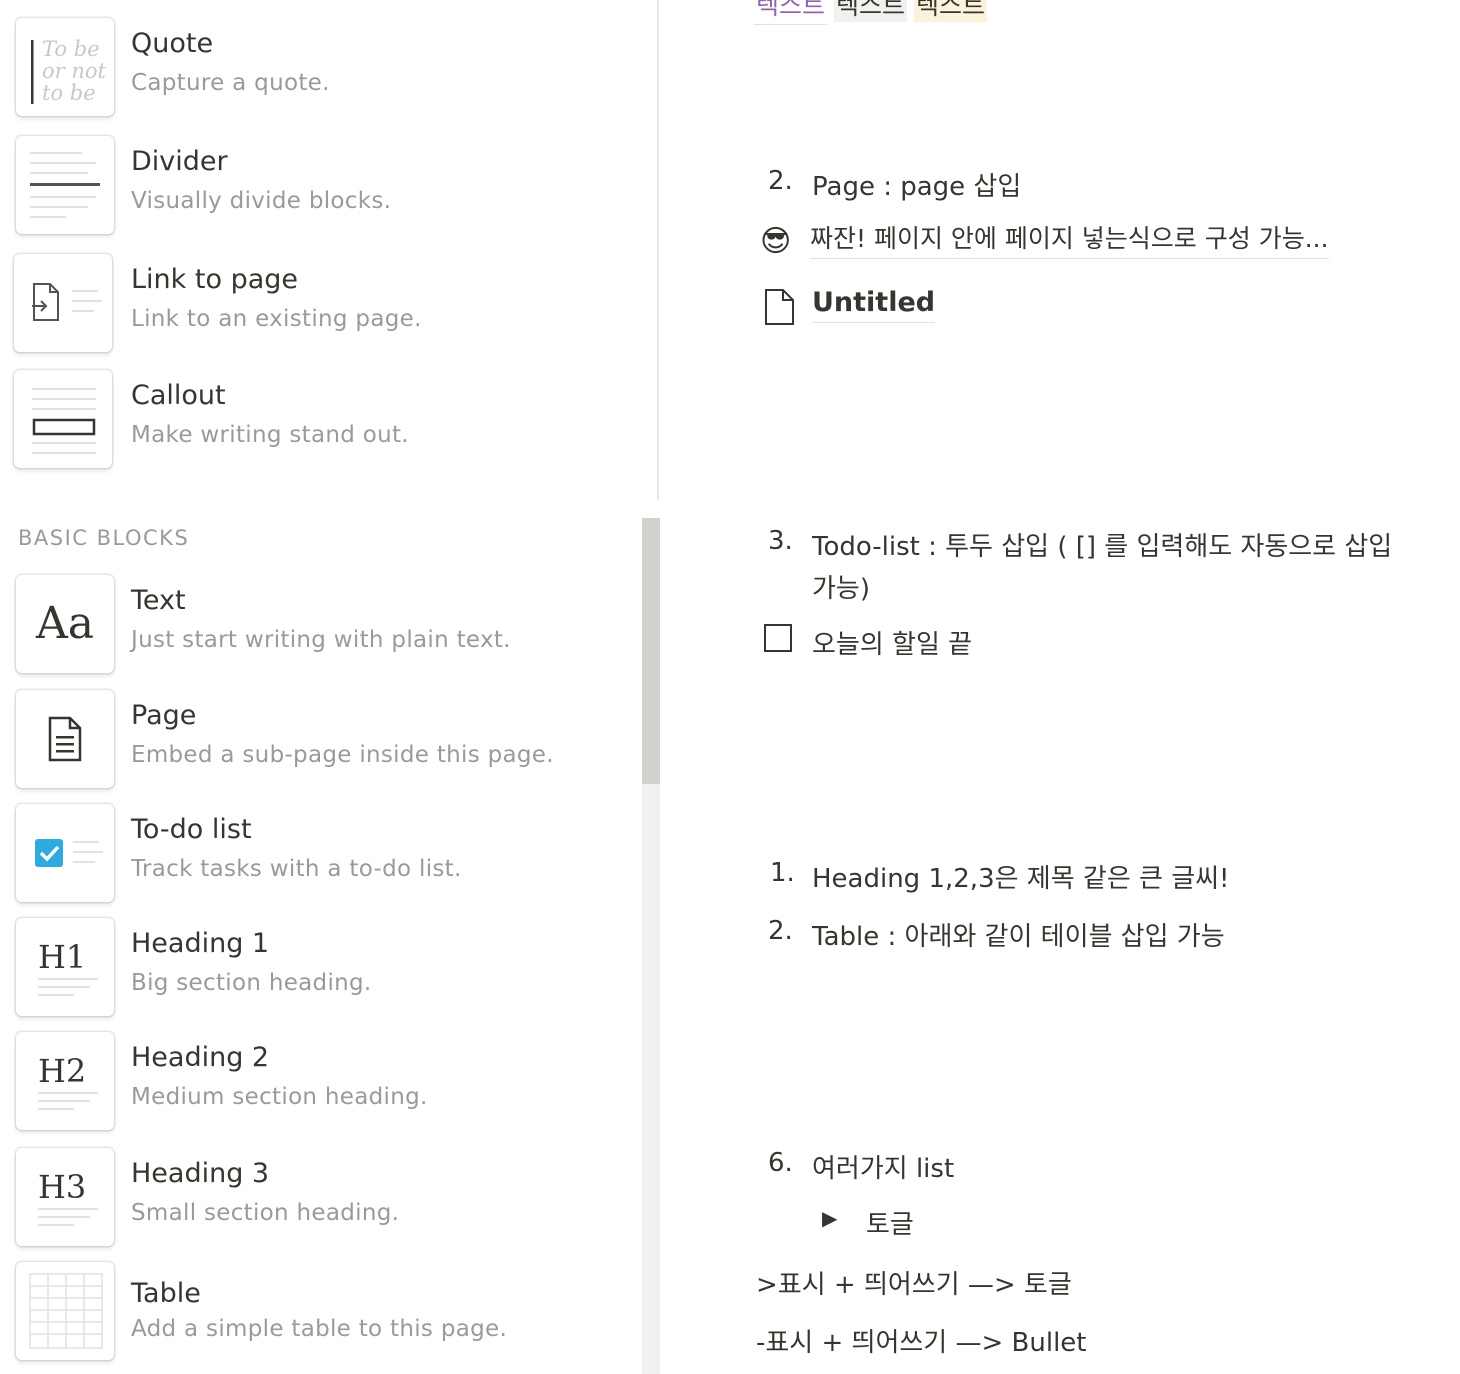  Describe the element at coordinates (780, 1163) in the screenshot. I see `list-number: 6.` at that location.